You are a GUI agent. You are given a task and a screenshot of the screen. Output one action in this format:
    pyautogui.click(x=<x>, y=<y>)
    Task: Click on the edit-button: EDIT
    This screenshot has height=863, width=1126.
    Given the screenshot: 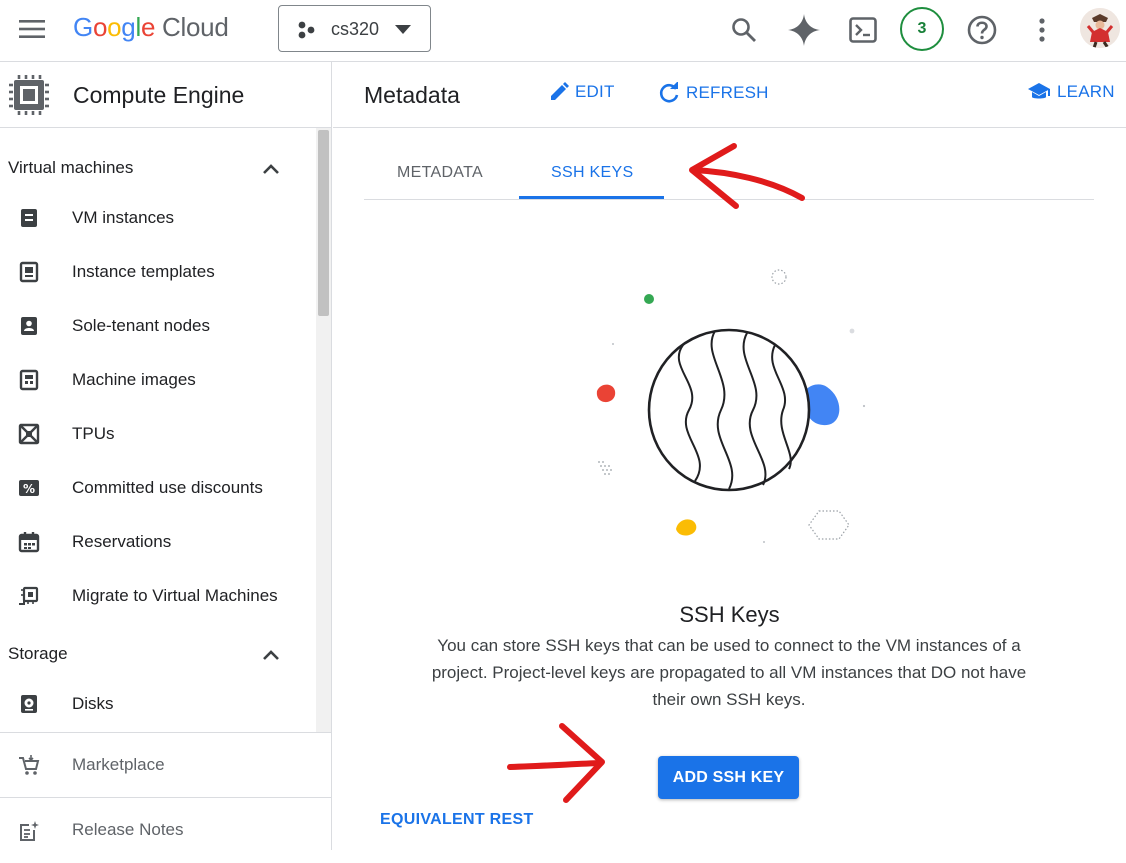 What is the action you would take?
    pyautogui.click(x=582, y=92)
    